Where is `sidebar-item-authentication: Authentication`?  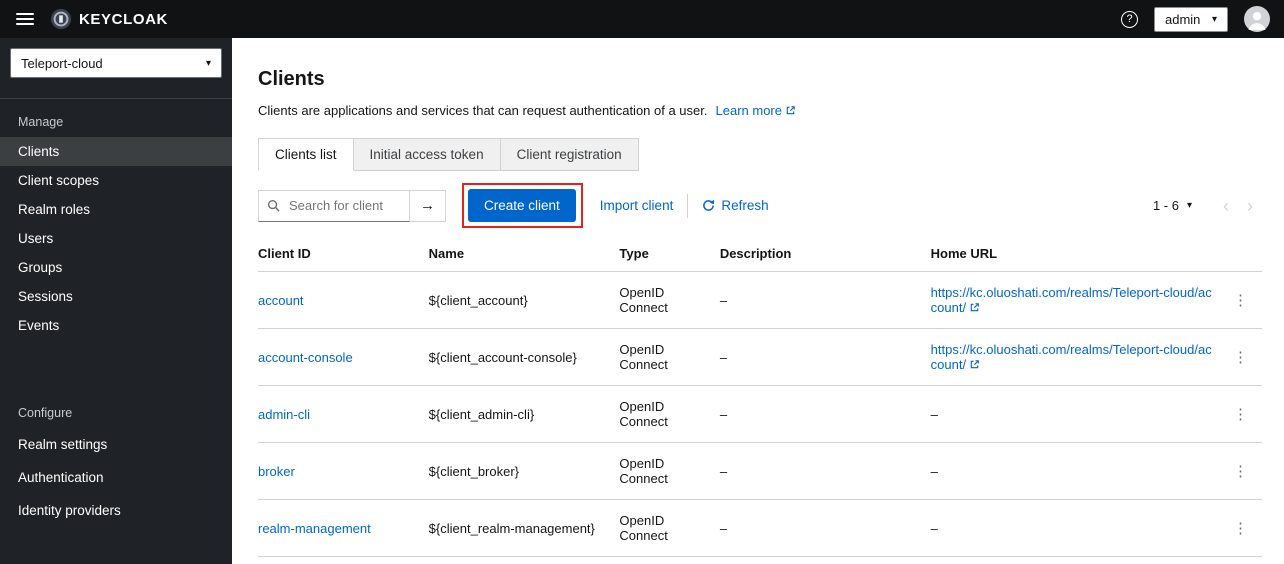
sidebar-item-authentication: Authentication is located at coordinates (116, 477).